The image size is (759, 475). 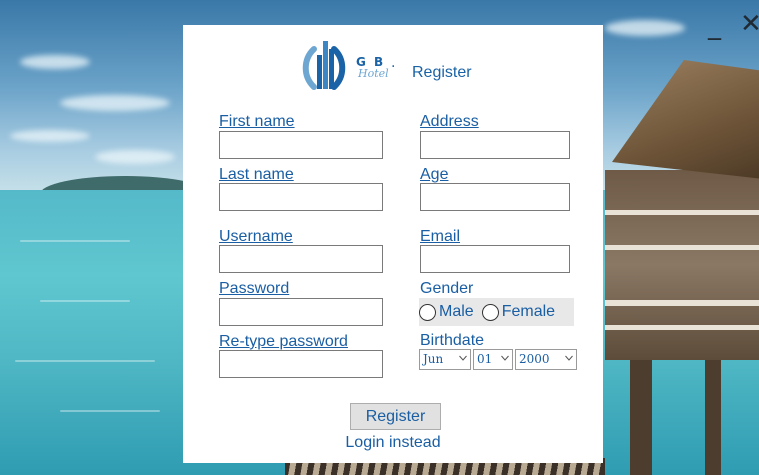 I want to click on password-input, so click(x=301, y=312).